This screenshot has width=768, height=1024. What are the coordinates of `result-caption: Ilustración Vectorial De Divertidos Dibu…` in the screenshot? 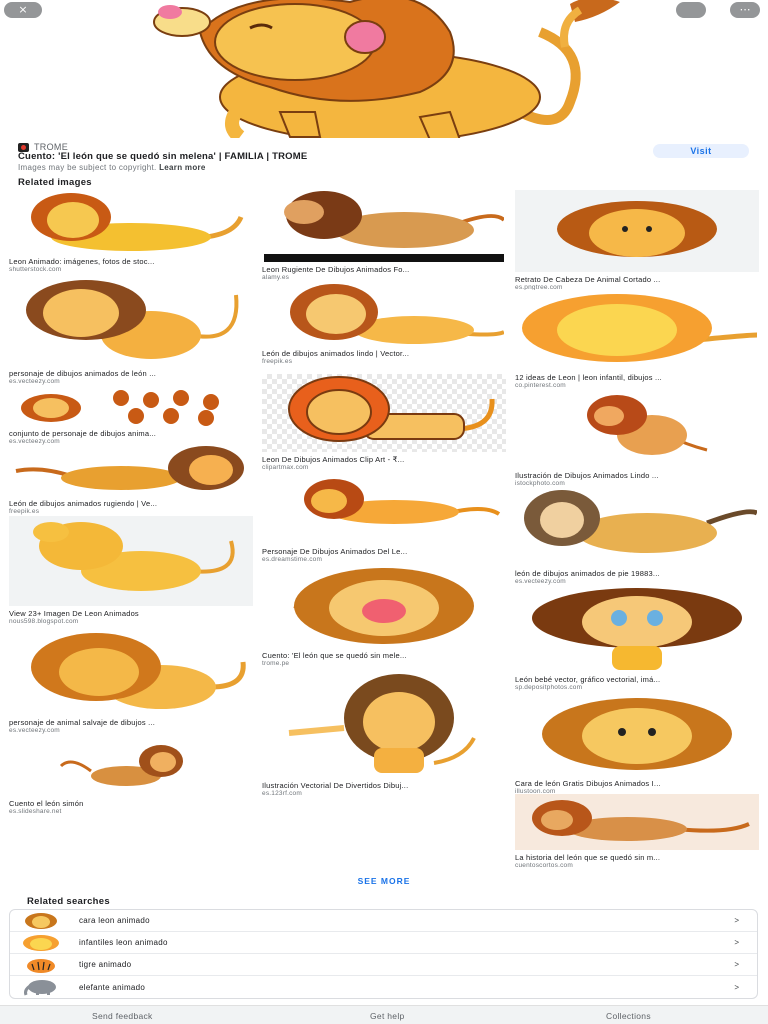 It's located at (335, 785).